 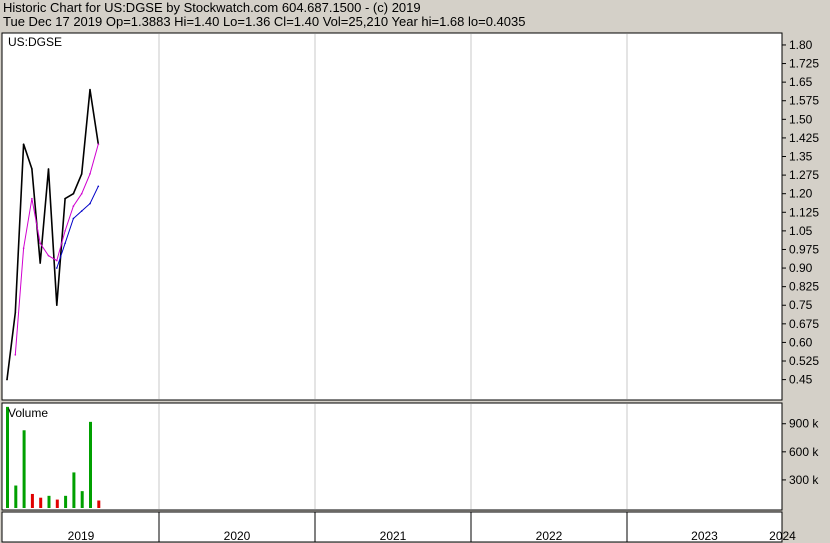 I want to click on price-y-tick-label: 0.45, so click(x=801, y=380).